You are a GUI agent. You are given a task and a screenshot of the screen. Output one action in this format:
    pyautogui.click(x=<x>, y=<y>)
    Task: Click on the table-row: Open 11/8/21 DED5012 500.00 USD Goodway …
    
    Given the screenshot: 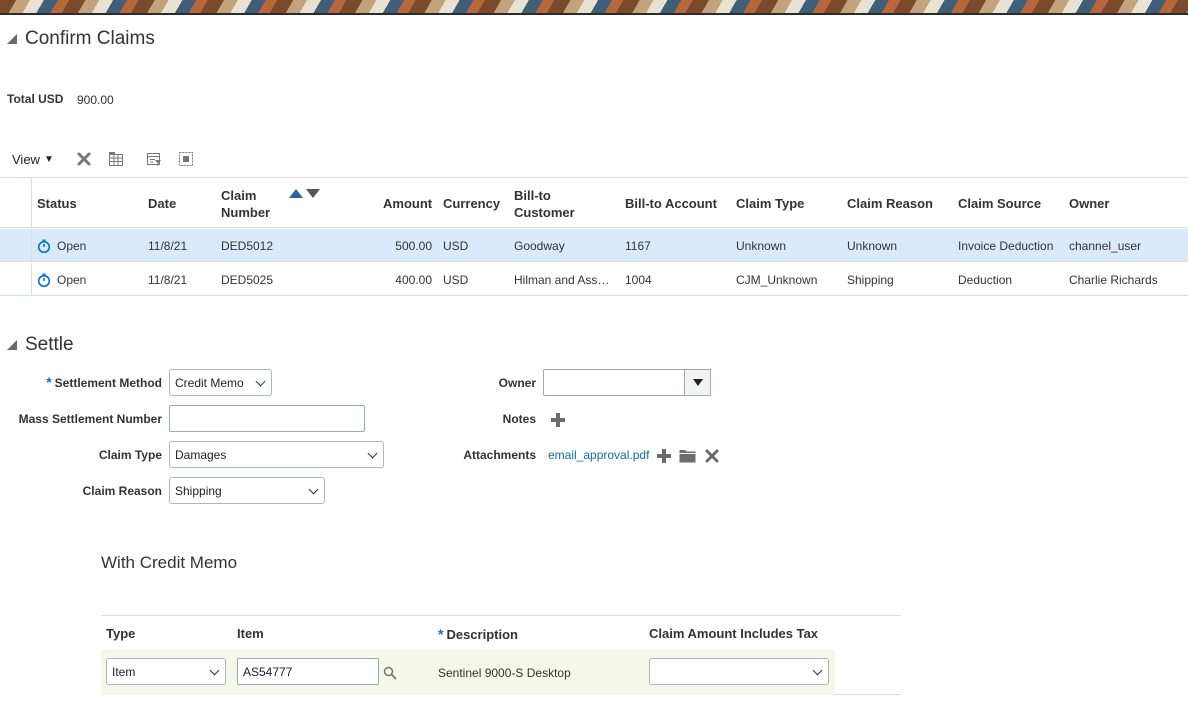 What is the action you would take?
    pyautogui.click(x=594, y=245)
    